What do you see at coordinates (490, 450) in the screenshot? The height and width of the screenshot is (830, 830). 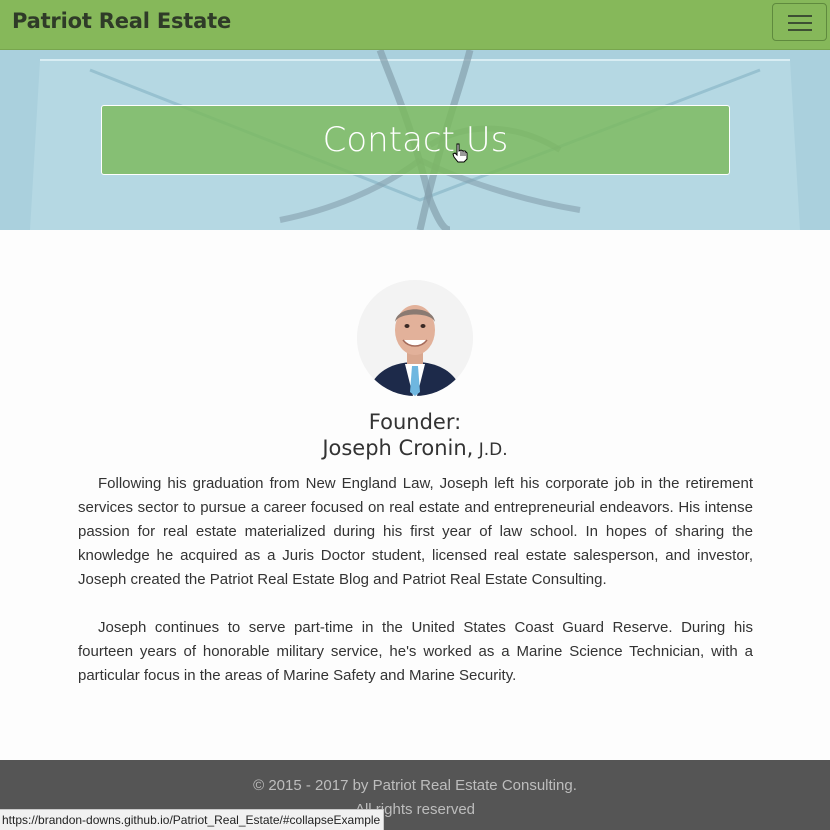 I see `founder-suffix: J.D.` at bounding box center [490, 450].